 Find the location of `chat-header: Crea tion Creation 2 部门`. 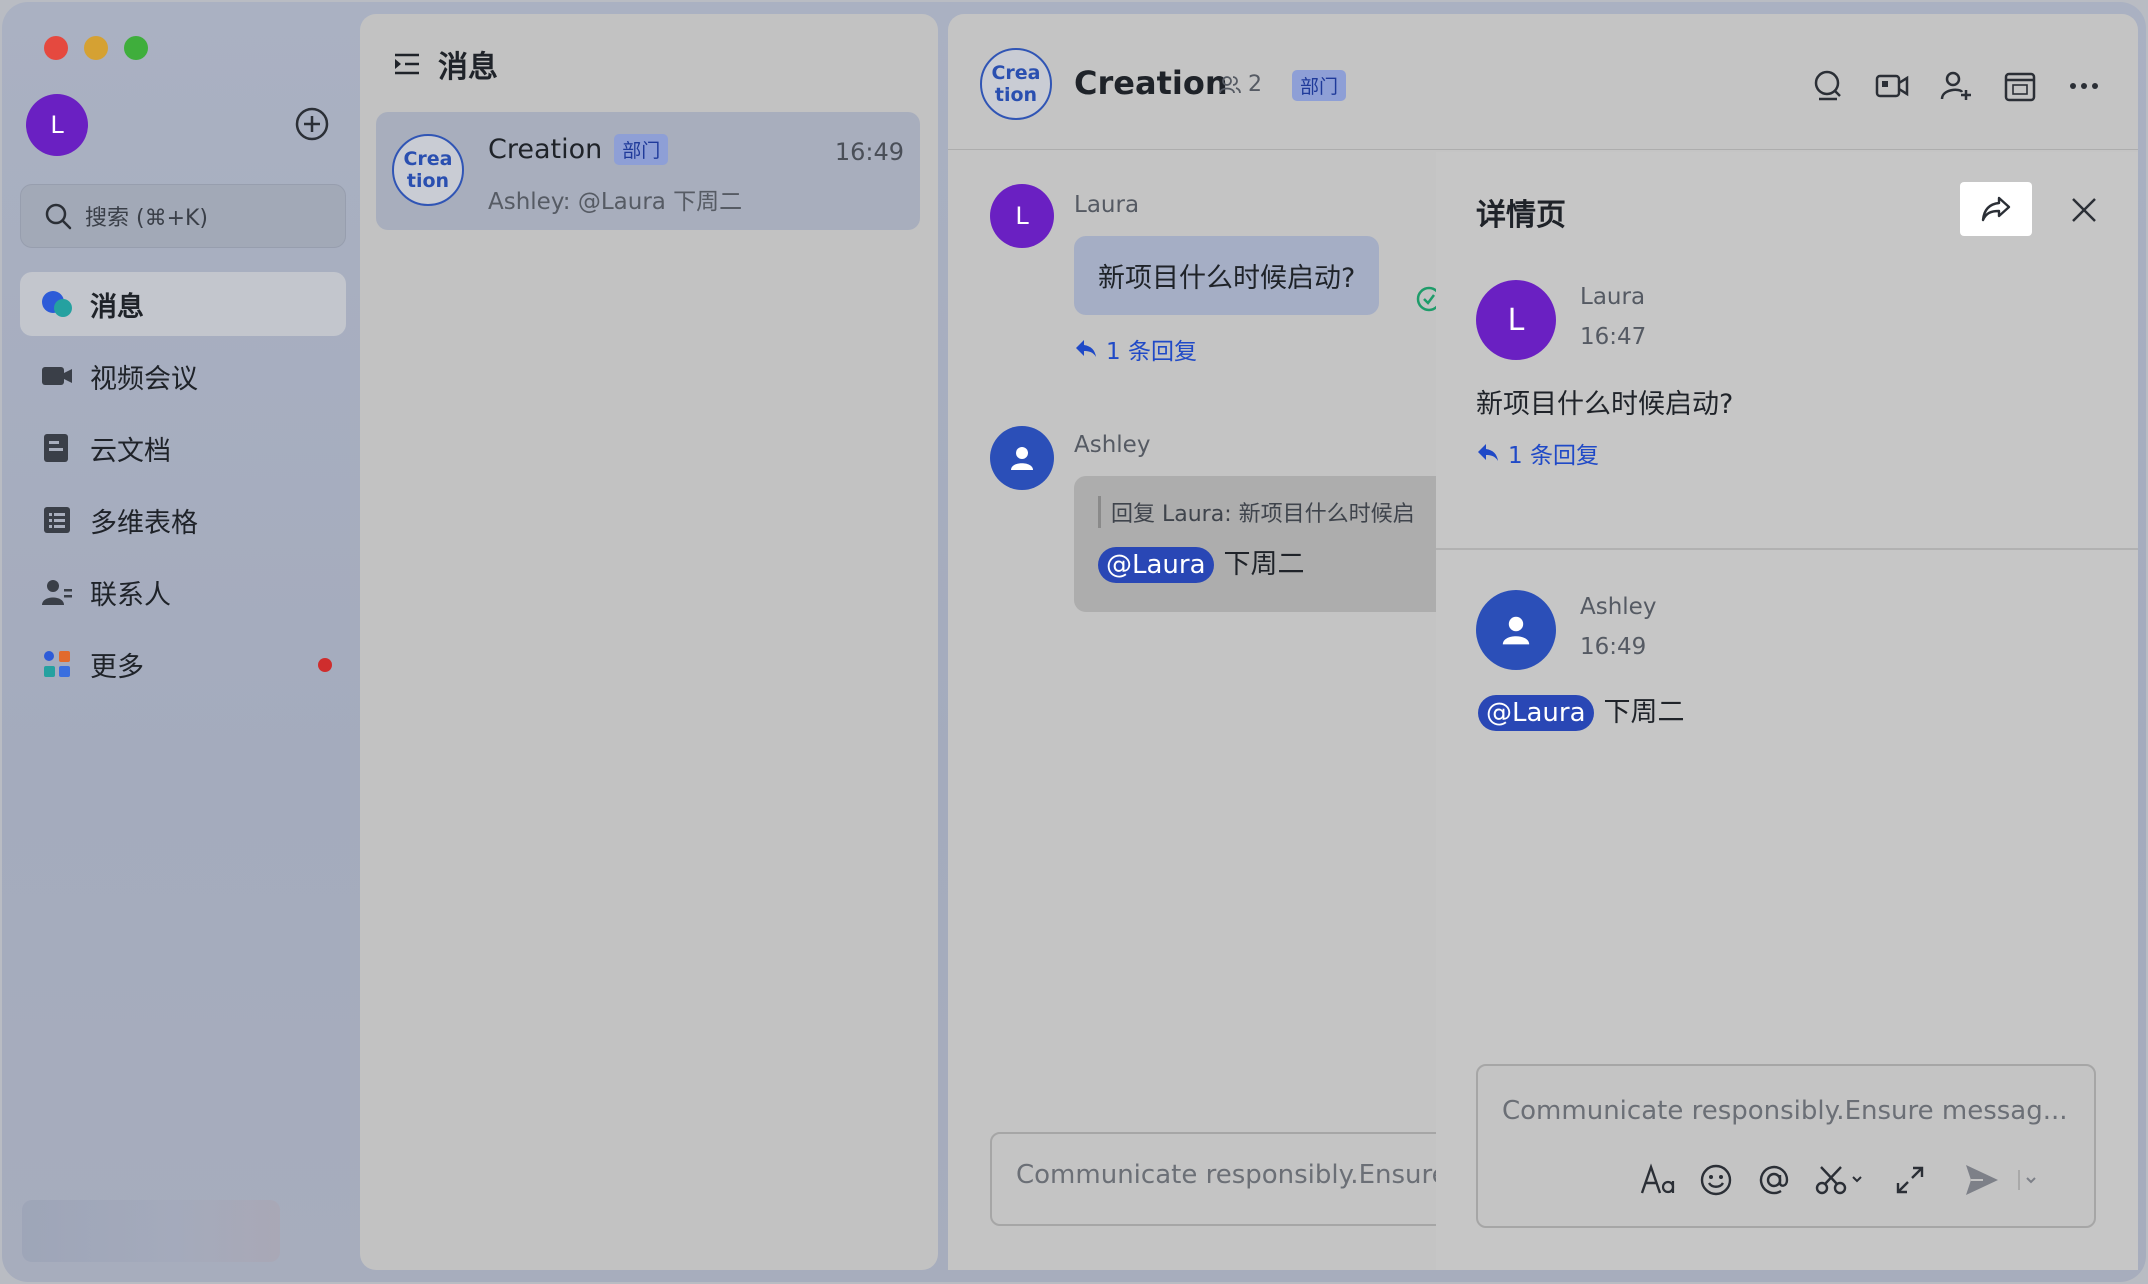

chat-header: Crea tion Creation 2 部门 is located at coordinates (1543, 82).